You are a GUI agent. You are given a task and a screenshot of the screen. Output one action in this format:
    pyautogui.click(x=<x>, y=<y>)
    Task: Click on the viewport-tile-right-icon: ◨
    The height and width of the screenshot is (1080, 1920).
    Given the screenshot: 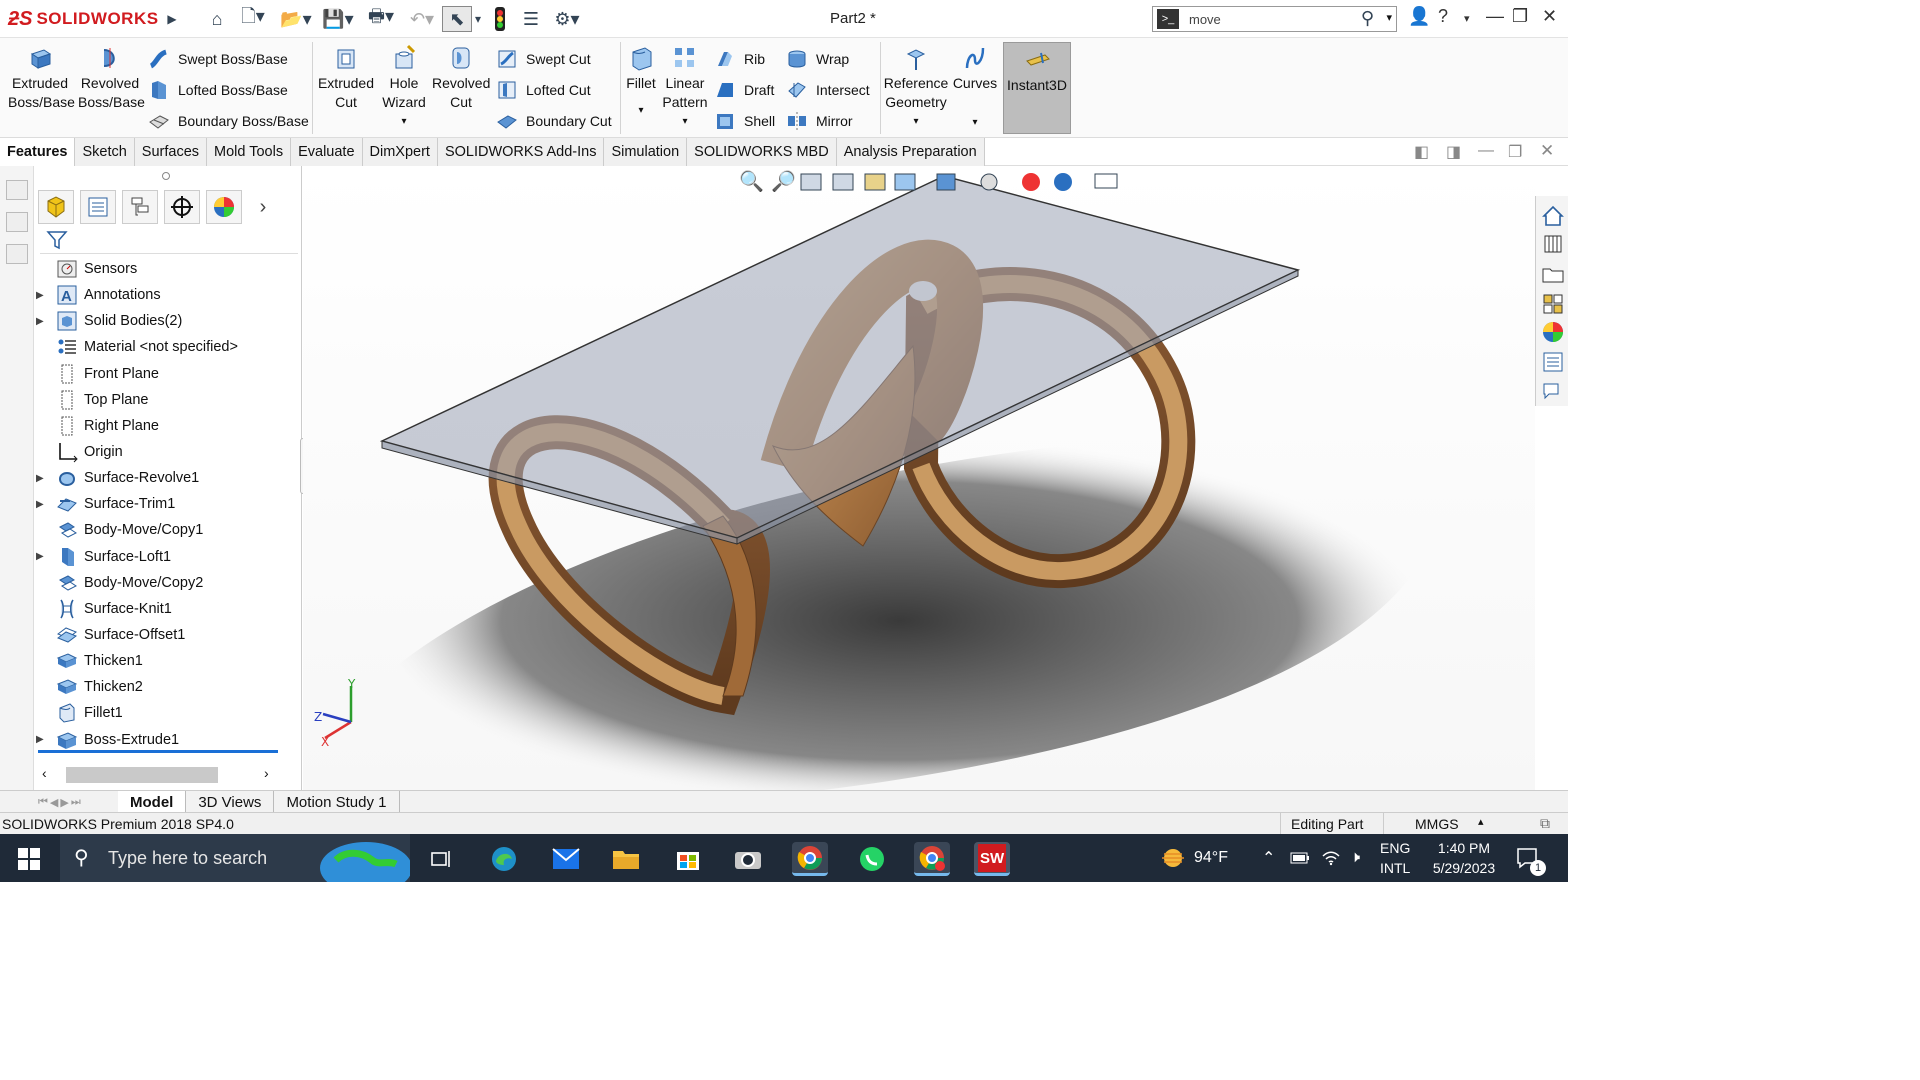 What is the action you would take?
    pyautogui.click(x=1453, y=152)
    